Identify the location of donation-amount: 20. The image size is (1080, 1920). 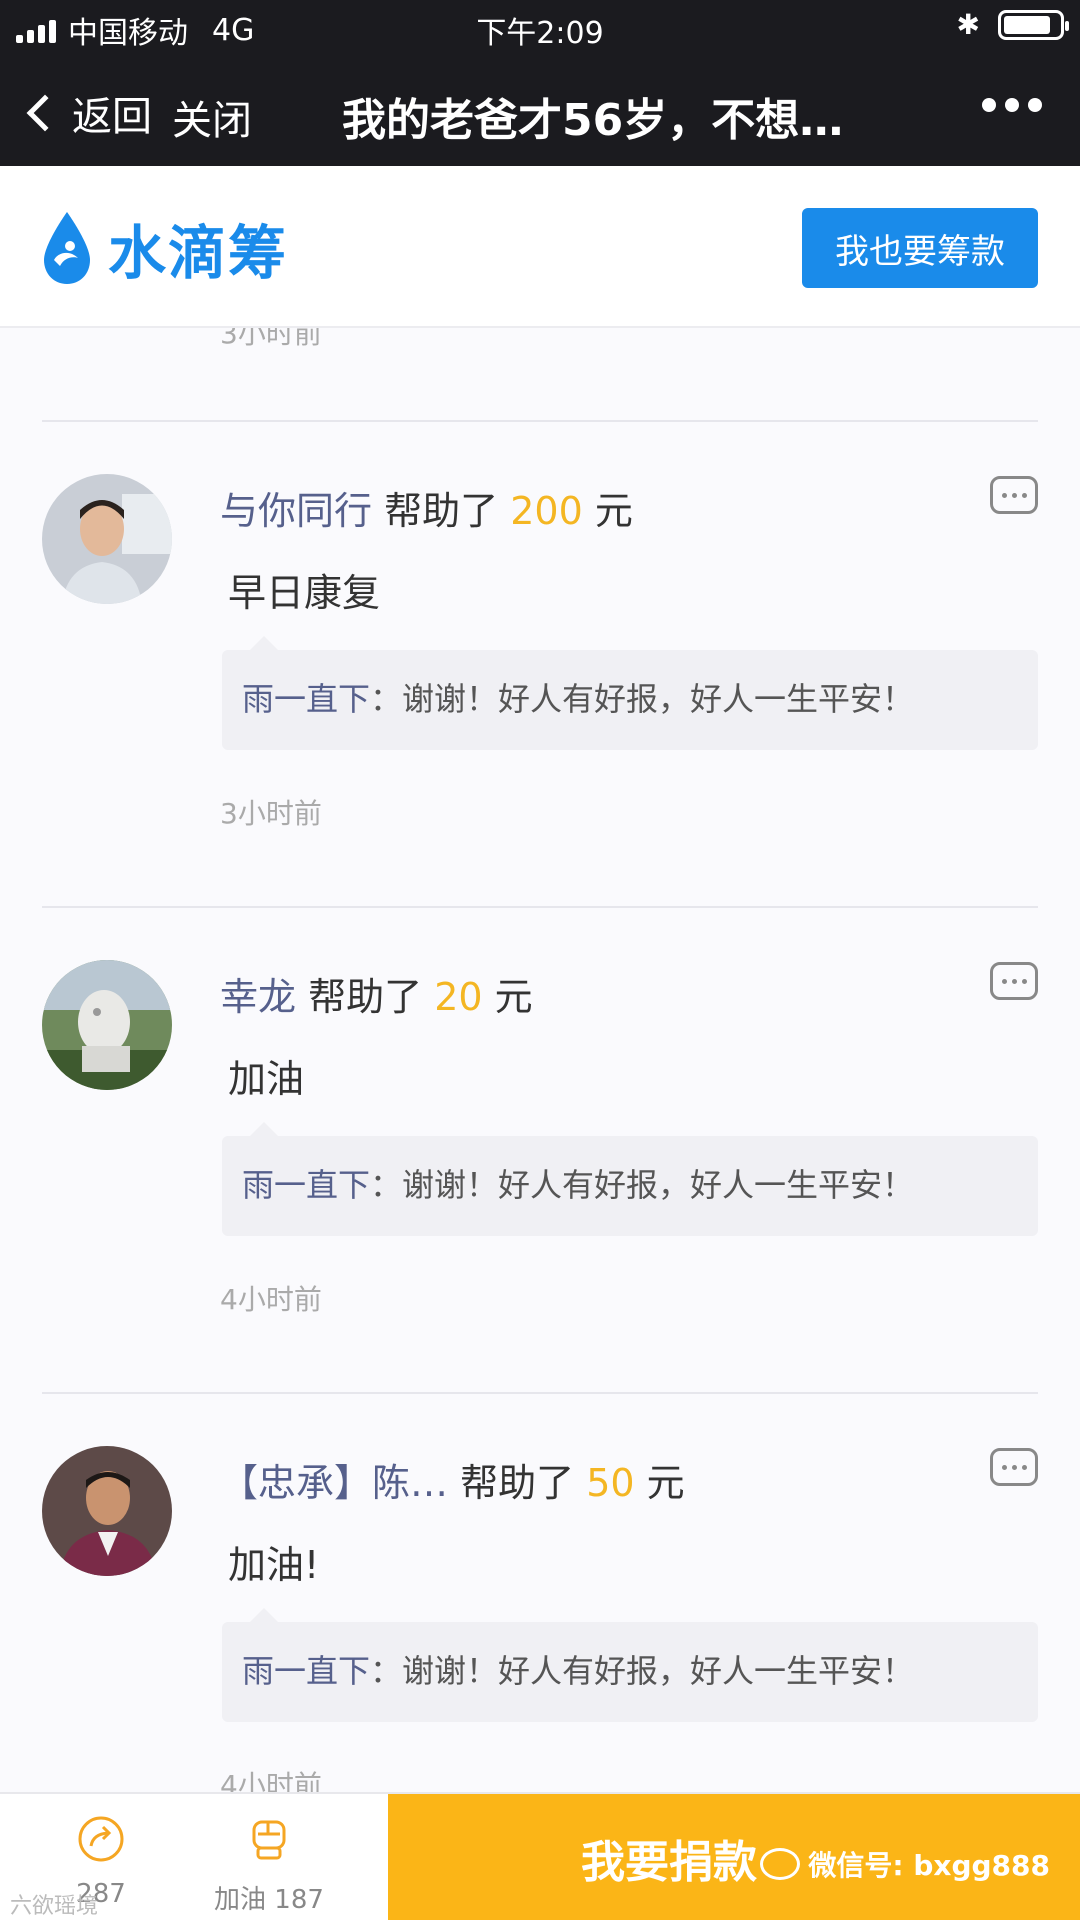
(458, 997).